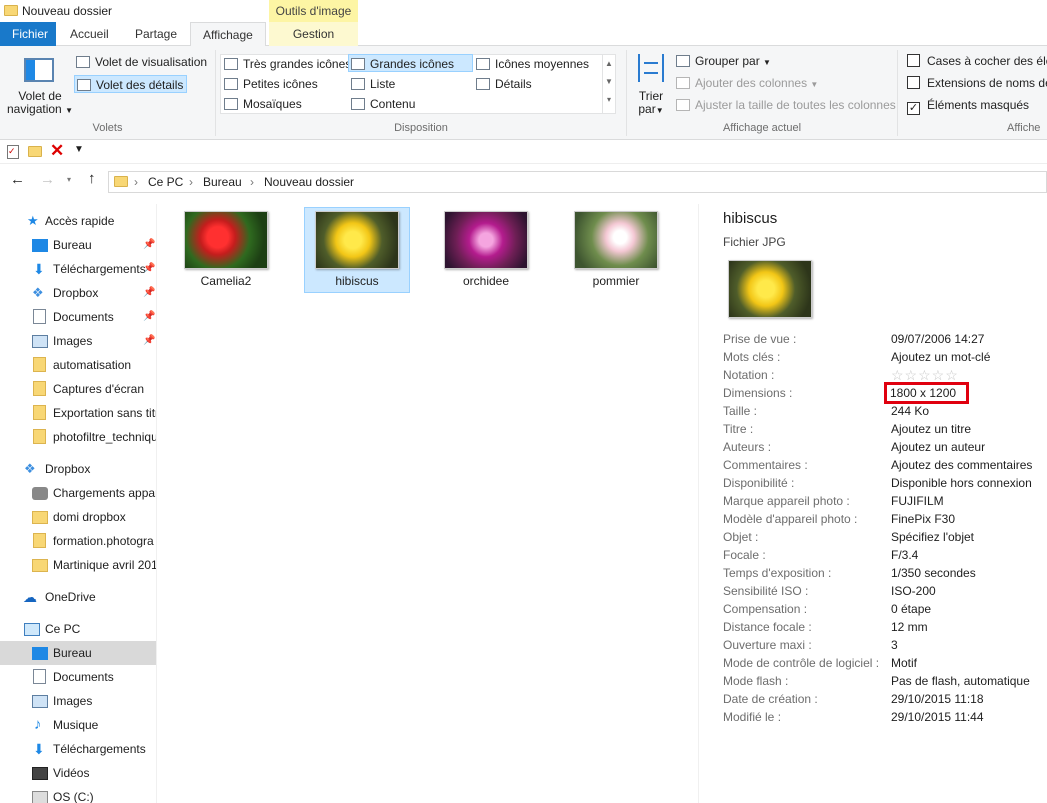 Image resolution: width=1047 pixels, height=803 pixels. Describe the element at coordinates (78, 317) in the screenshot. I see `nav-quick-item: Documents 📌` at that location.